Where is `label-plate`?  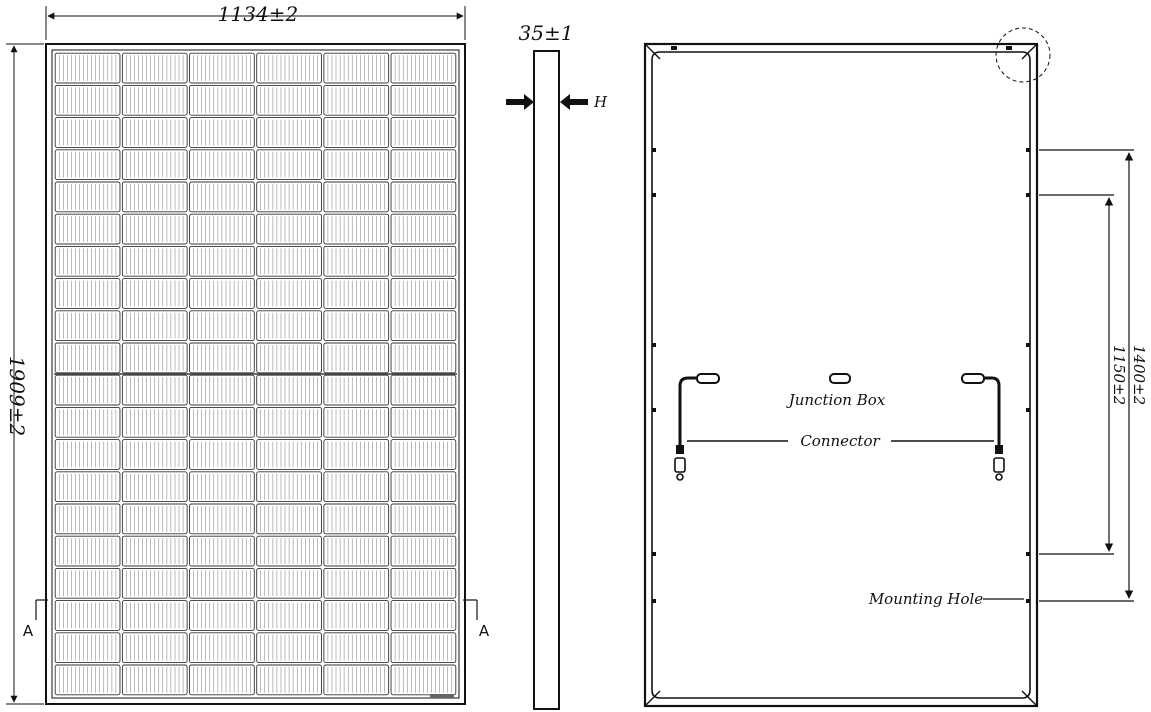
label-plate is located at coordinates (442, 696).